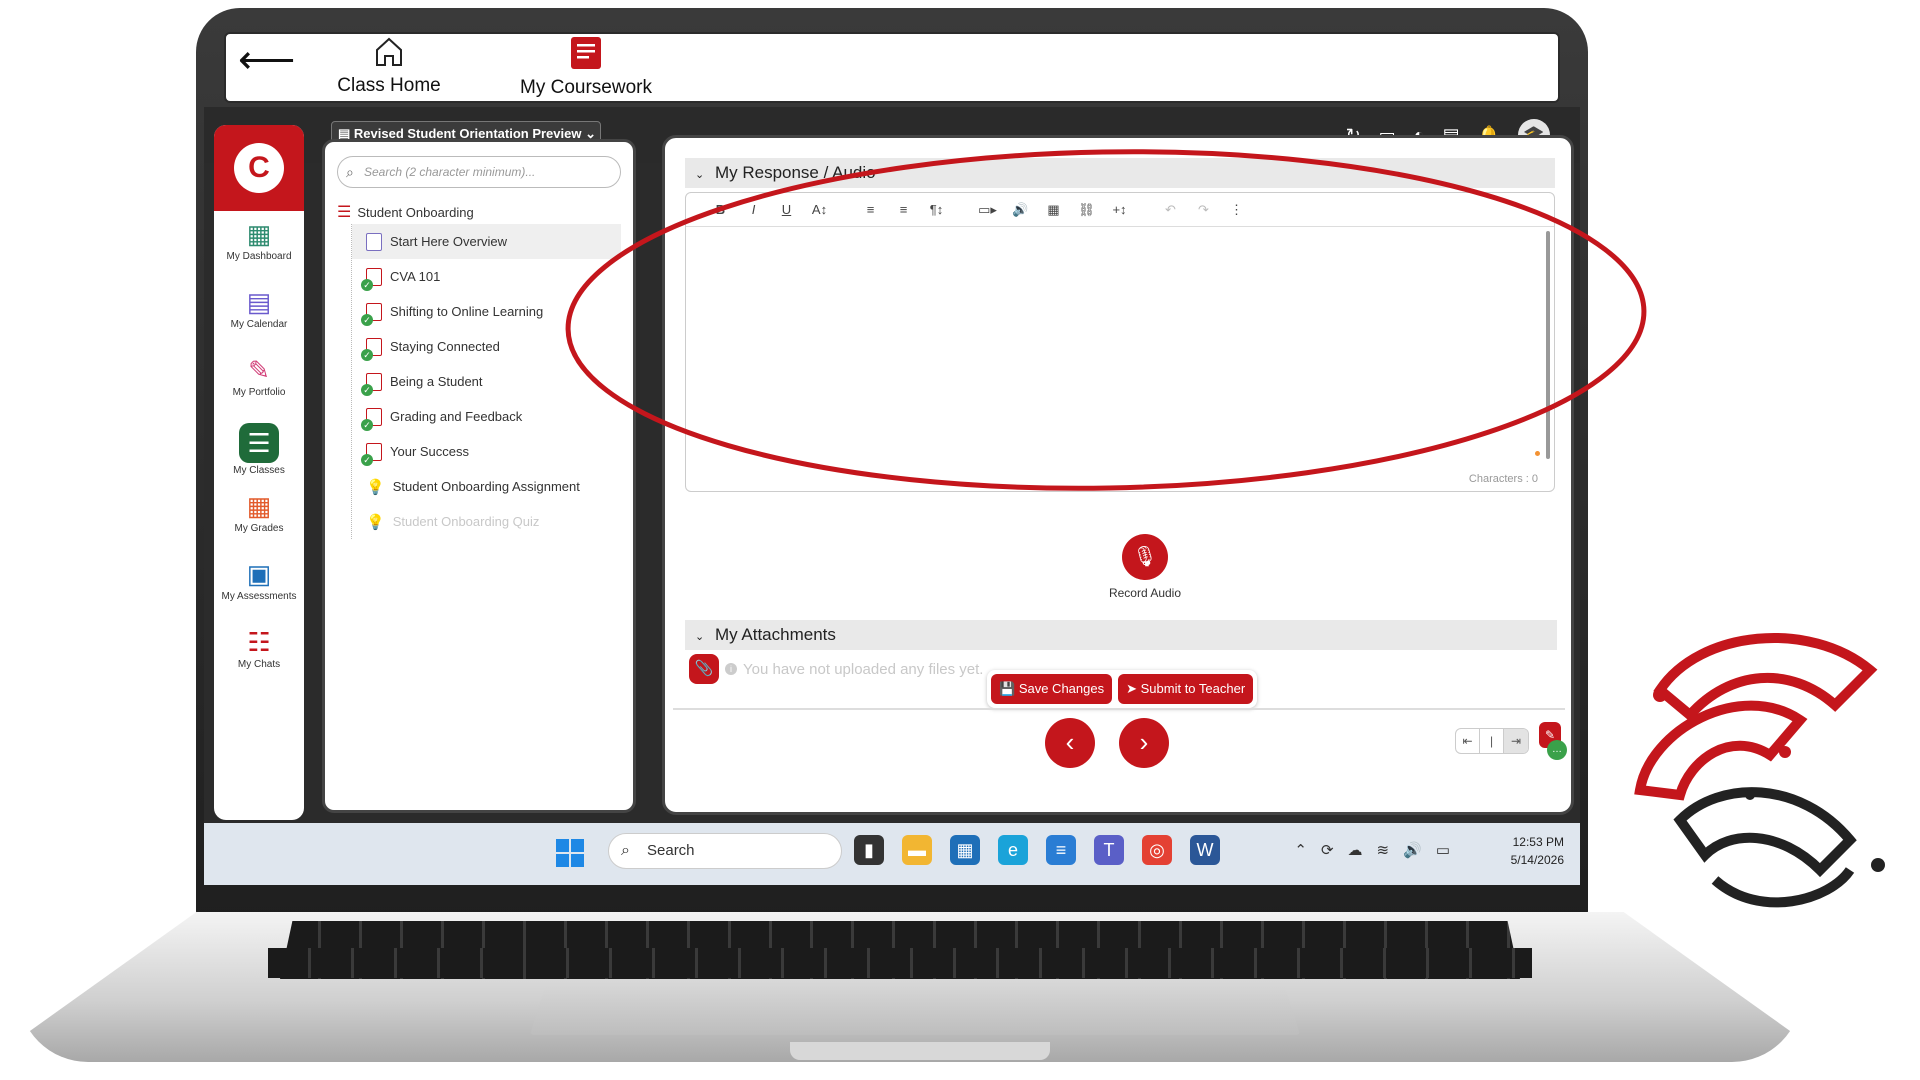  What do you see at coordinates (1070, 743) in the screenshot?
I see `previous-button: ‹` at bounding box center [1070, 743].